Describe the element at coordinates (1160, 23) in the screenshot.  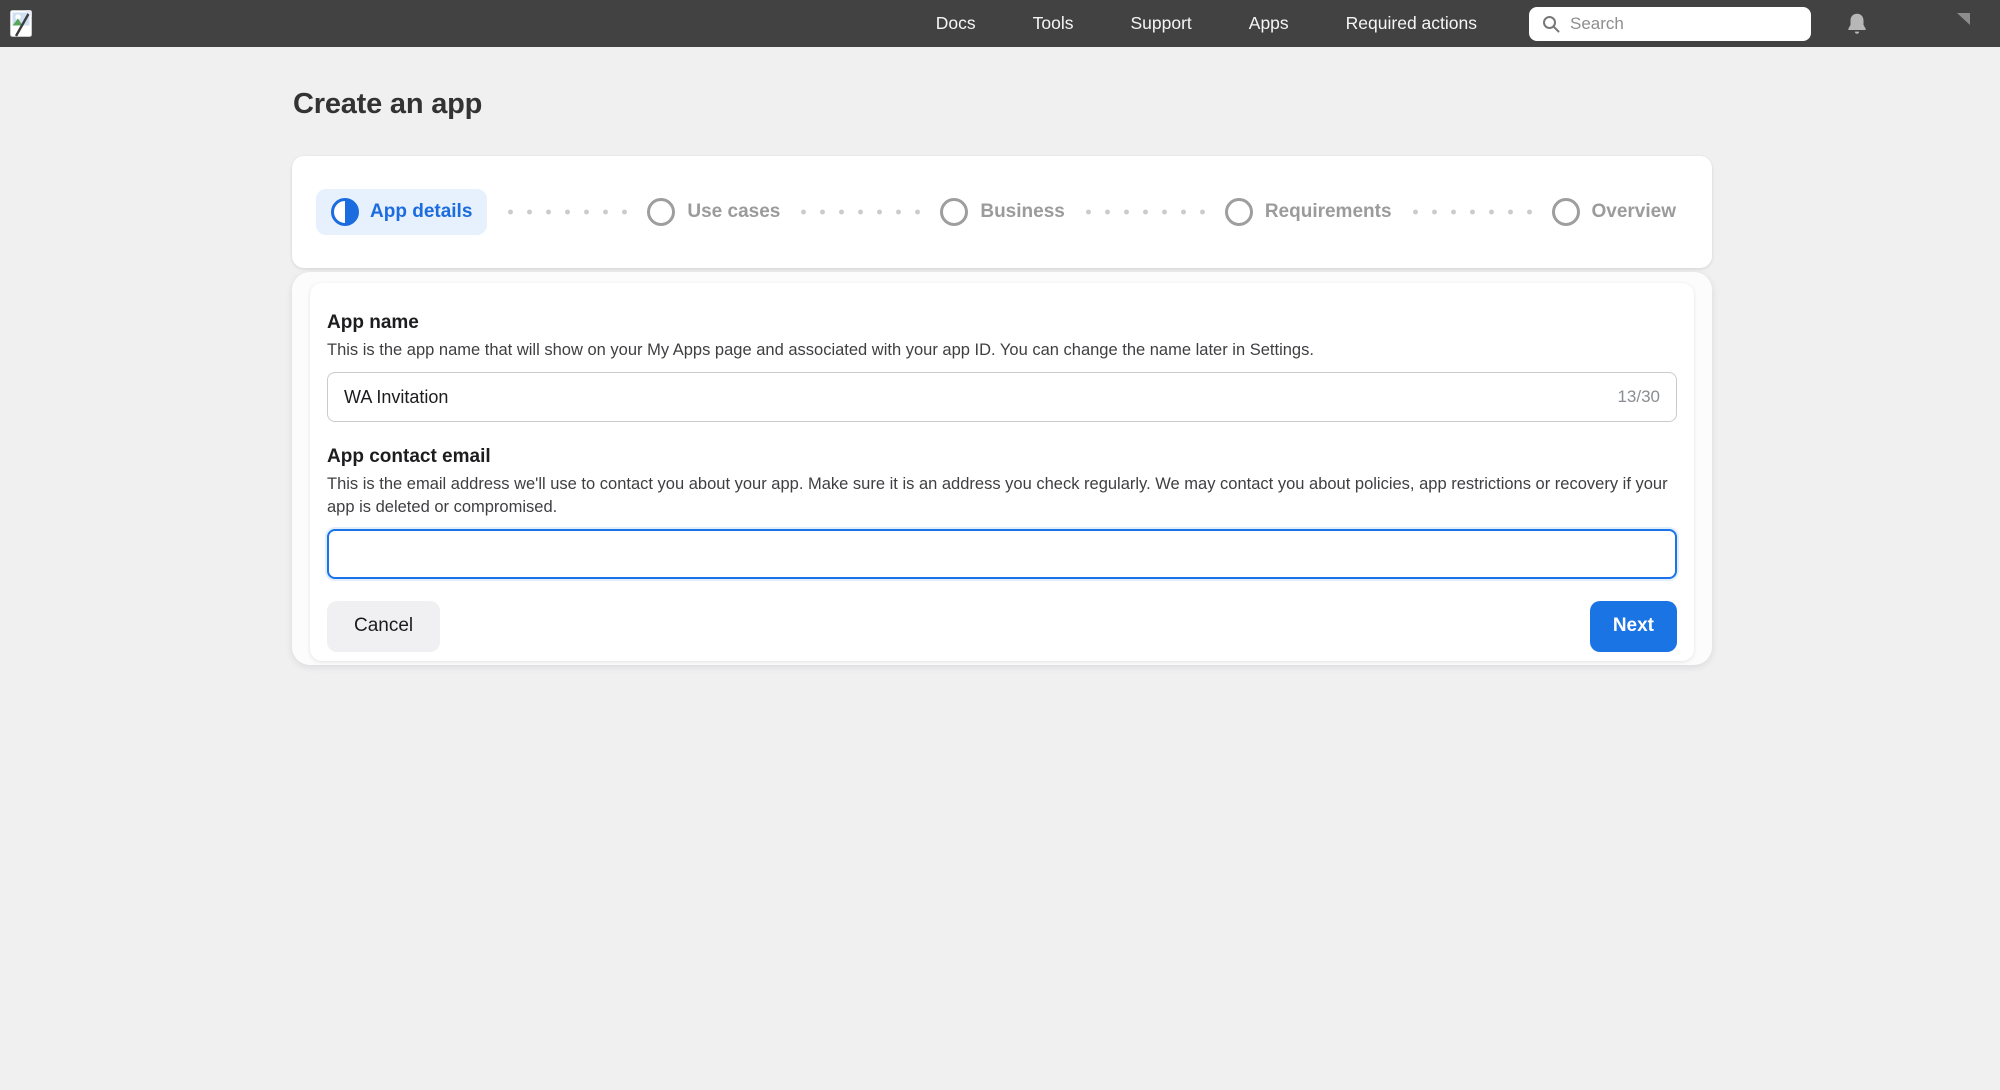
I see `nav-item-support: Support` at that location.